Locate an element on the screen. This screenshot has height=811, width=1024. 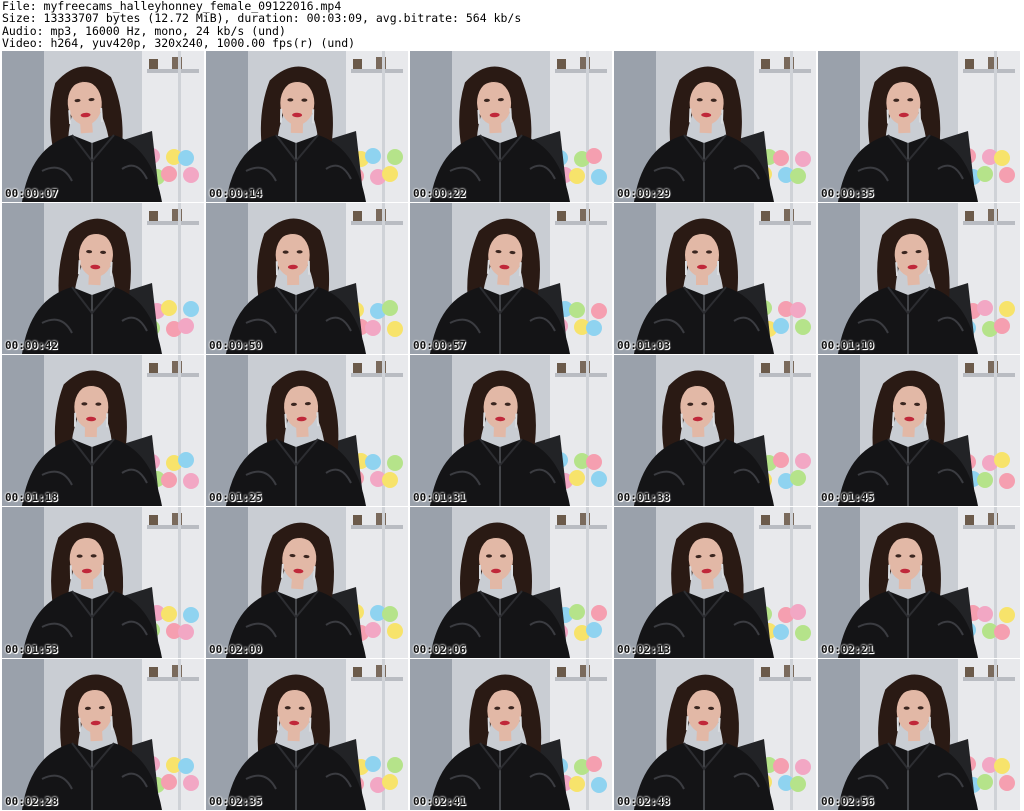
video-thumbnail: 00:01:18 is located at coordinates (103, 430).